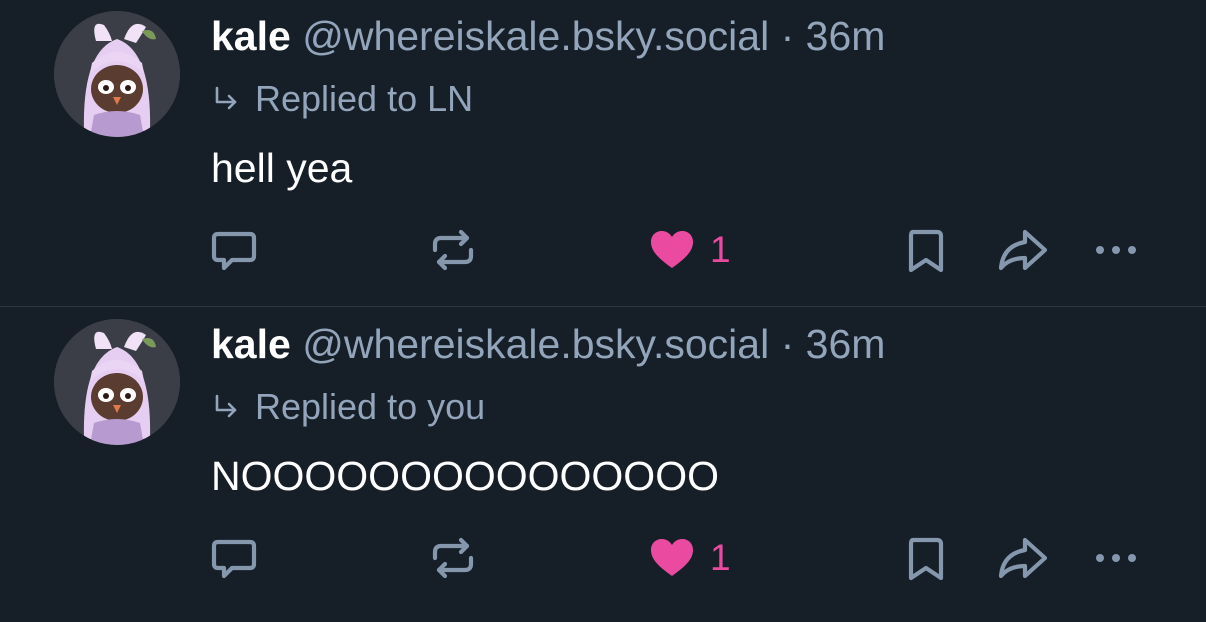  What do you see at coordinates (364, 98) in the screenshot?
I see `reply-context-label: Replied to LN` at bounding box center [364, 98].